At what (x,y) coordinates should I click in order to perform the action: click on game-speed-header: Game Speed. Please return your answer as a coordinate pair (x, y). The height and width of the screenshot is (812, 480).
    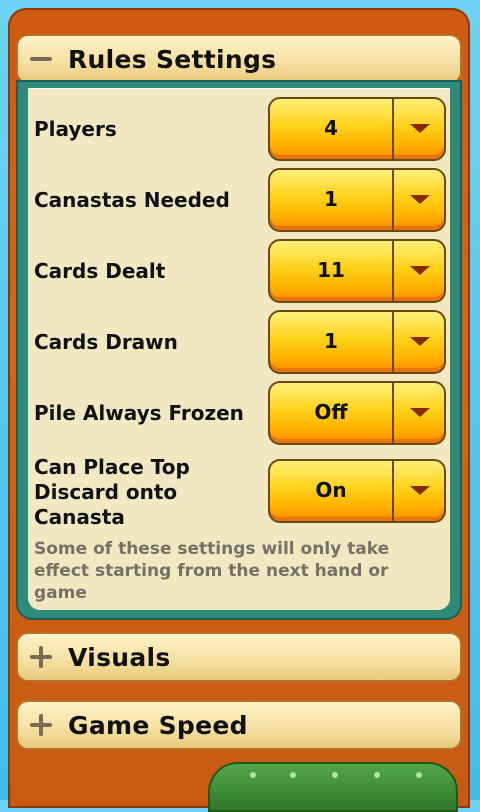
    Looking at the image, I should click on (239, 725).